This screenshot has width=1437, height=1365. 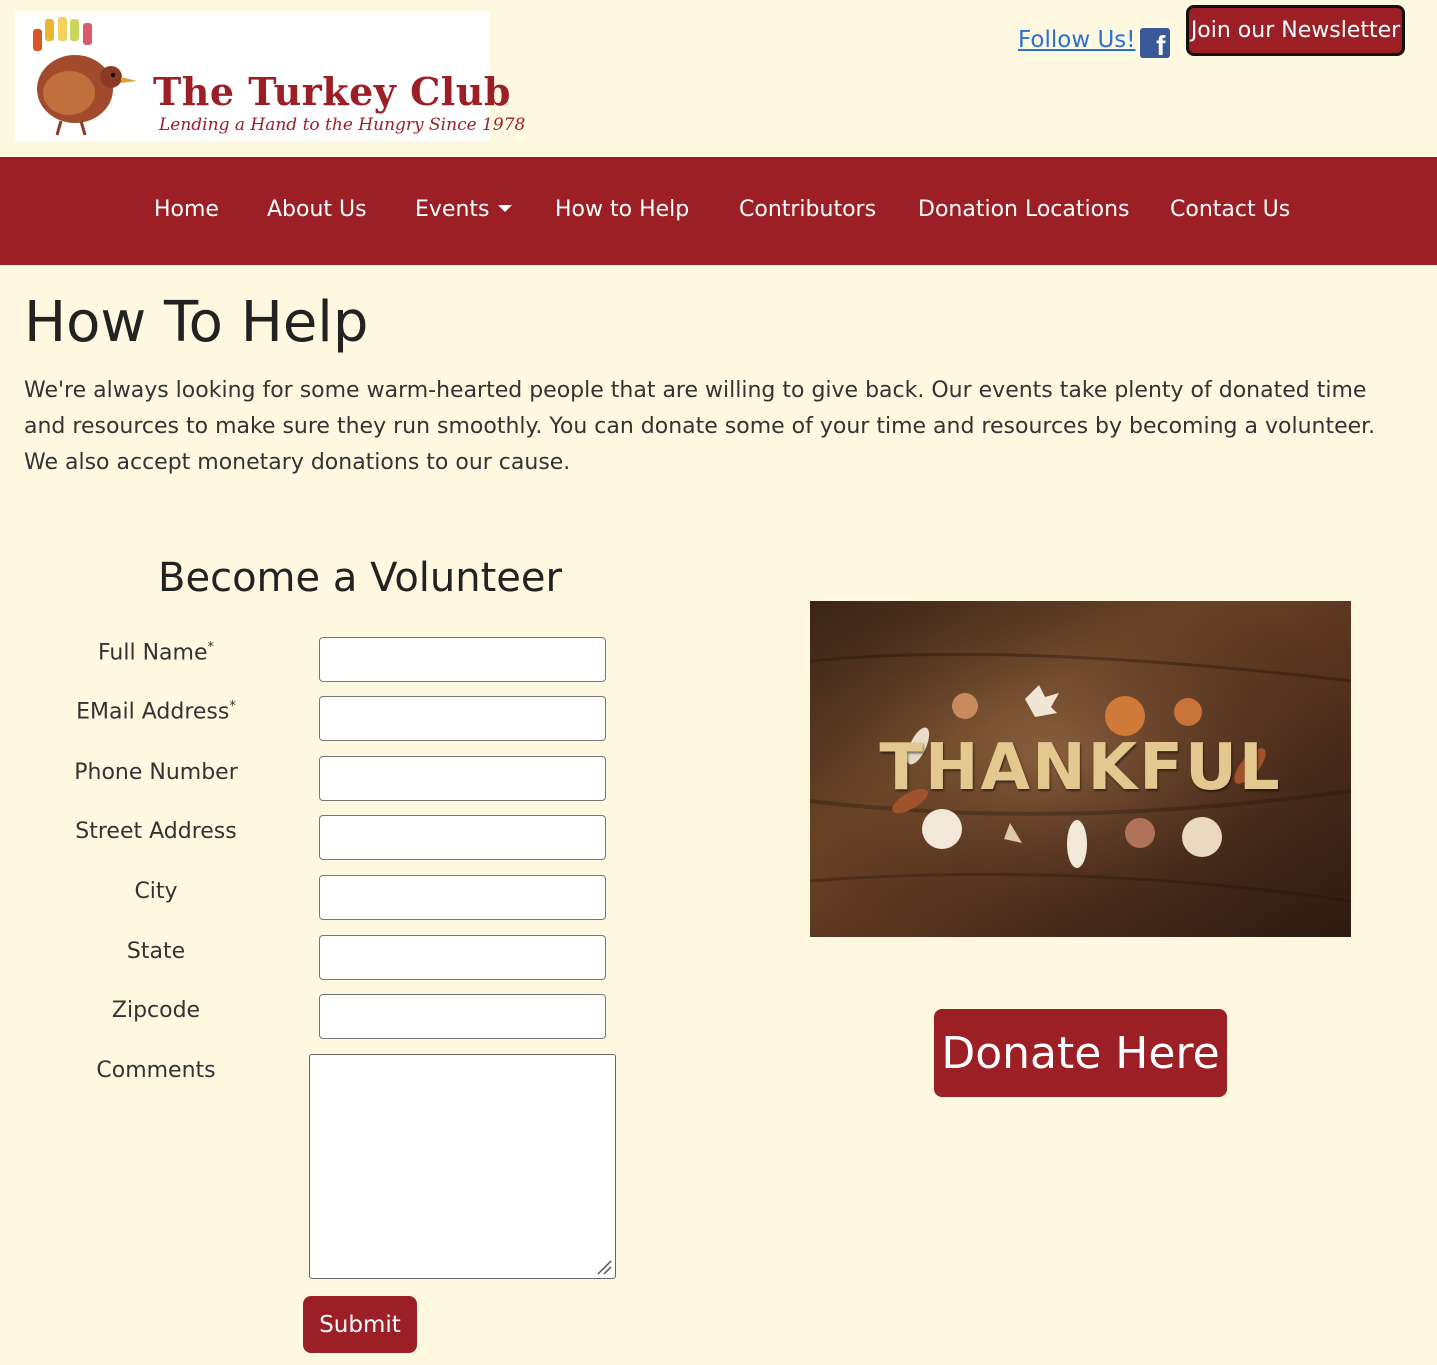 I want to click on email-field, so click(x=462, y=718).